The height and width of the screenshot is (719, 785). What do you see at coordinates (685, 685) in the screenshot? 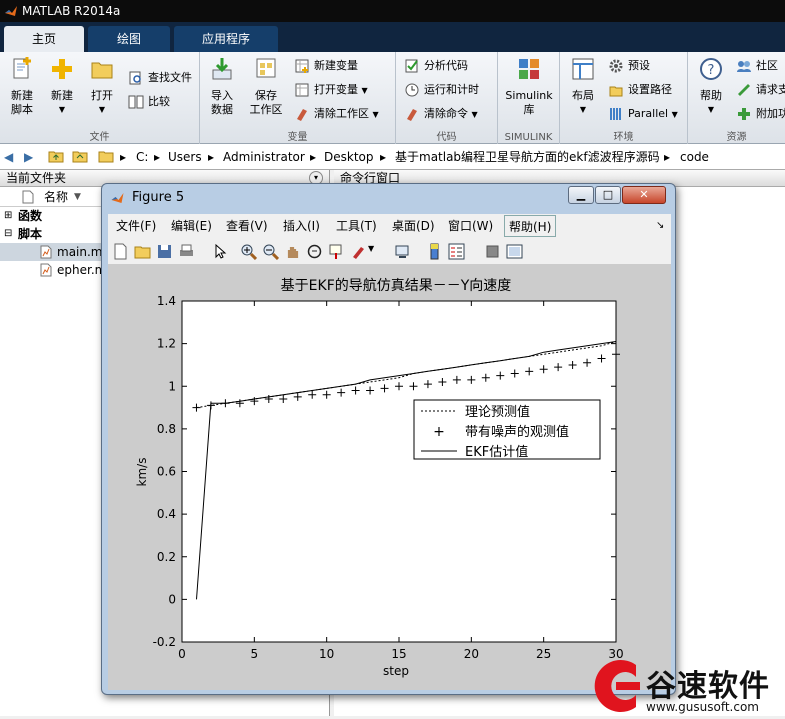
I see `site-watermark: 谷速软件 www.gususoft.com` at bounding box center [685, 685].